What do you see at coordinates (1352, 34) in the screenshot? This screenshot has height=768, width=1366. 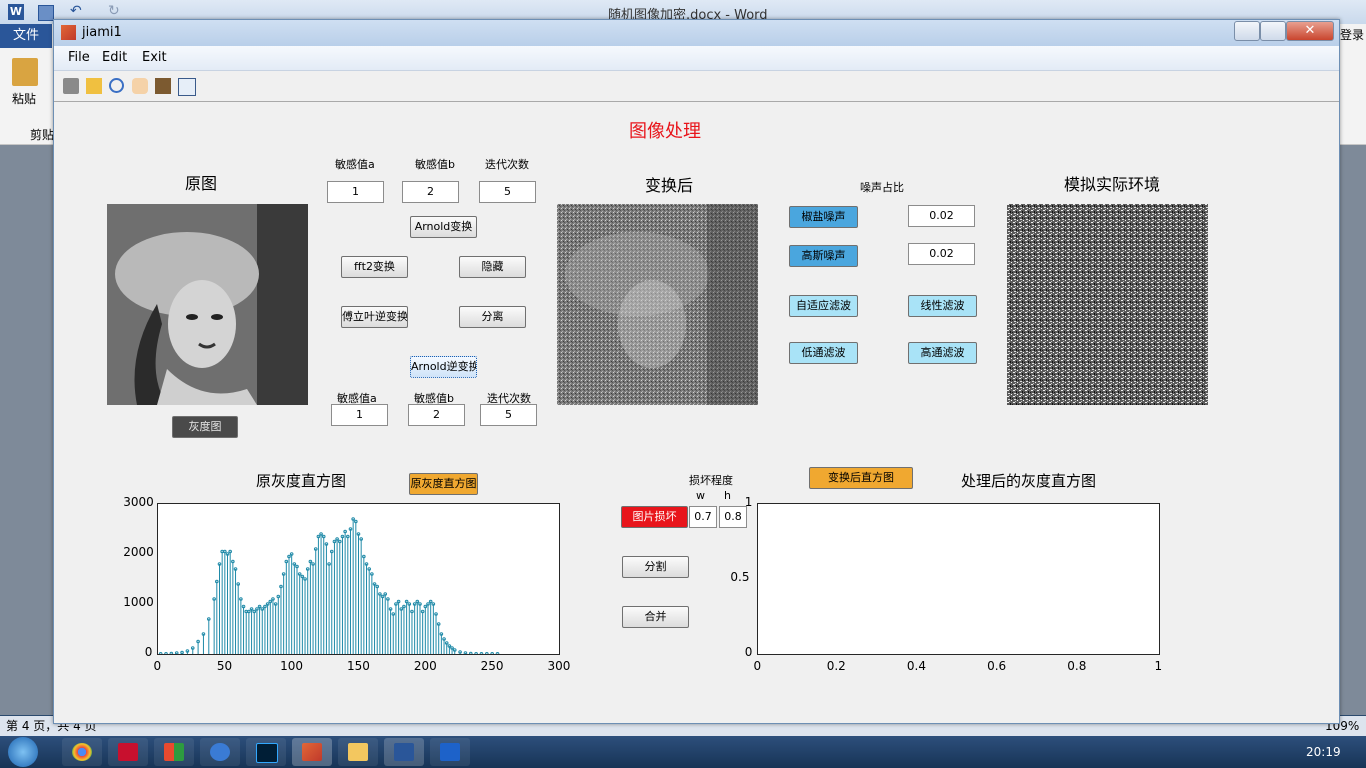 I see `login-link: 登录` at bounding box center [1352, 34].